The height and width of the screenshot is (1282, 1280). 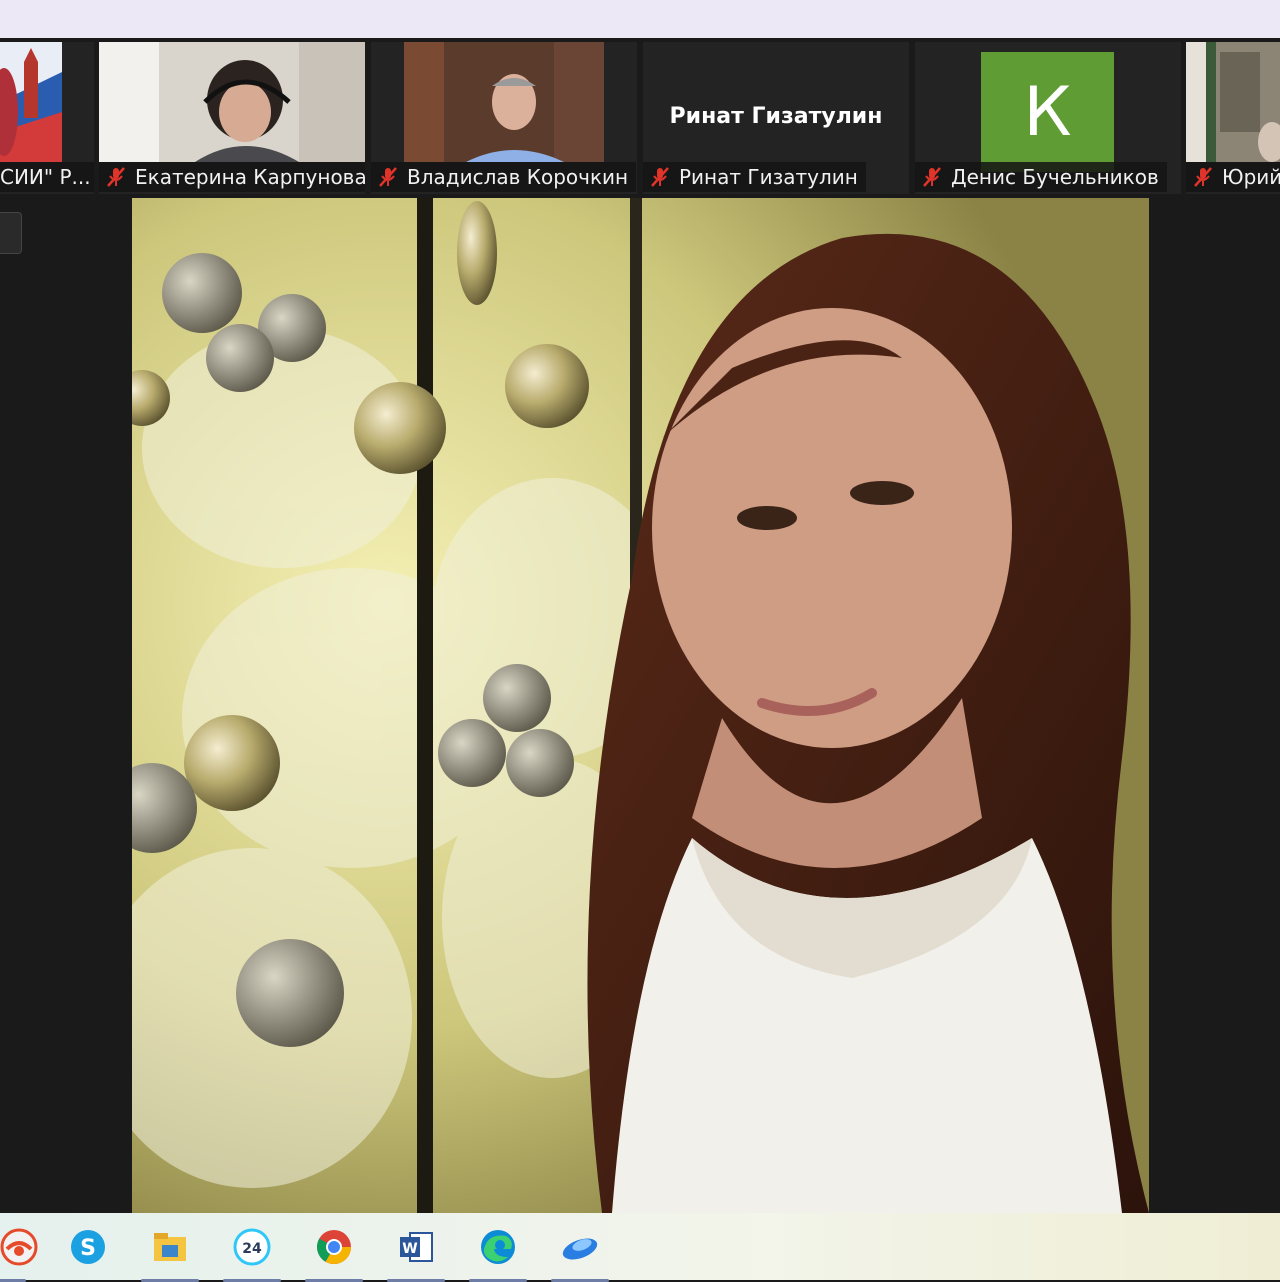 I want to click on participant-name-plate: Юрий, so click(x=1233, y=177).